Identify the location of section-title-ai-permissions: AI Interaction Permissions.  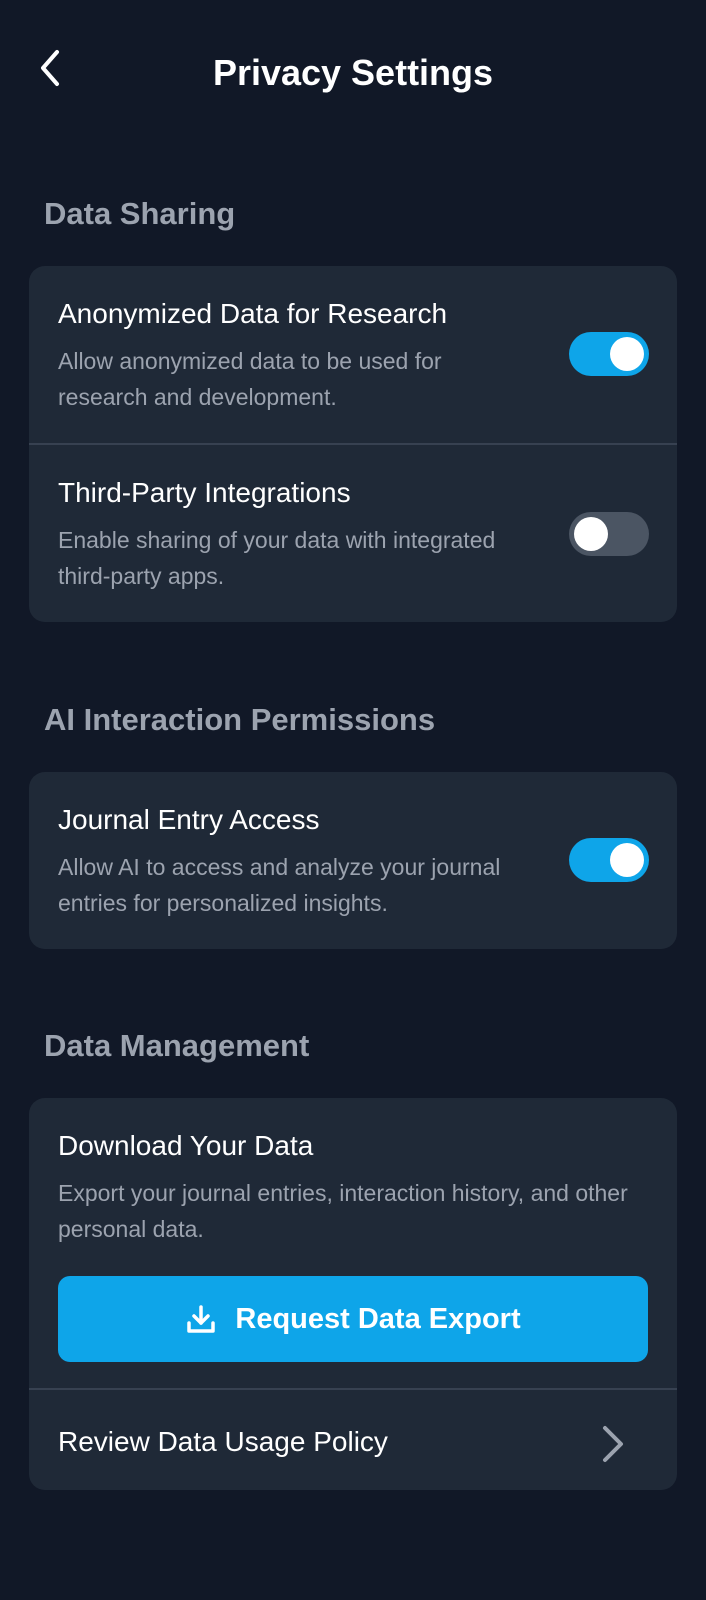
(240, 719).